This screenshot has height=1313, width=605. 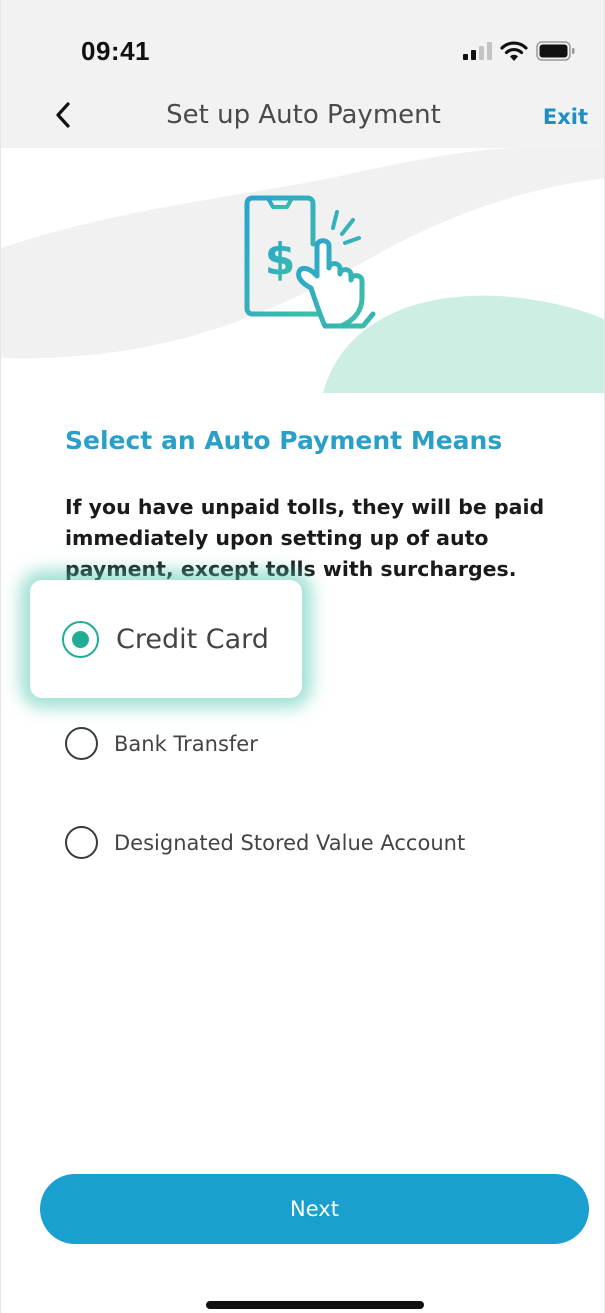 I want to click on status-time: 09:41, so click(x=115, y=51).